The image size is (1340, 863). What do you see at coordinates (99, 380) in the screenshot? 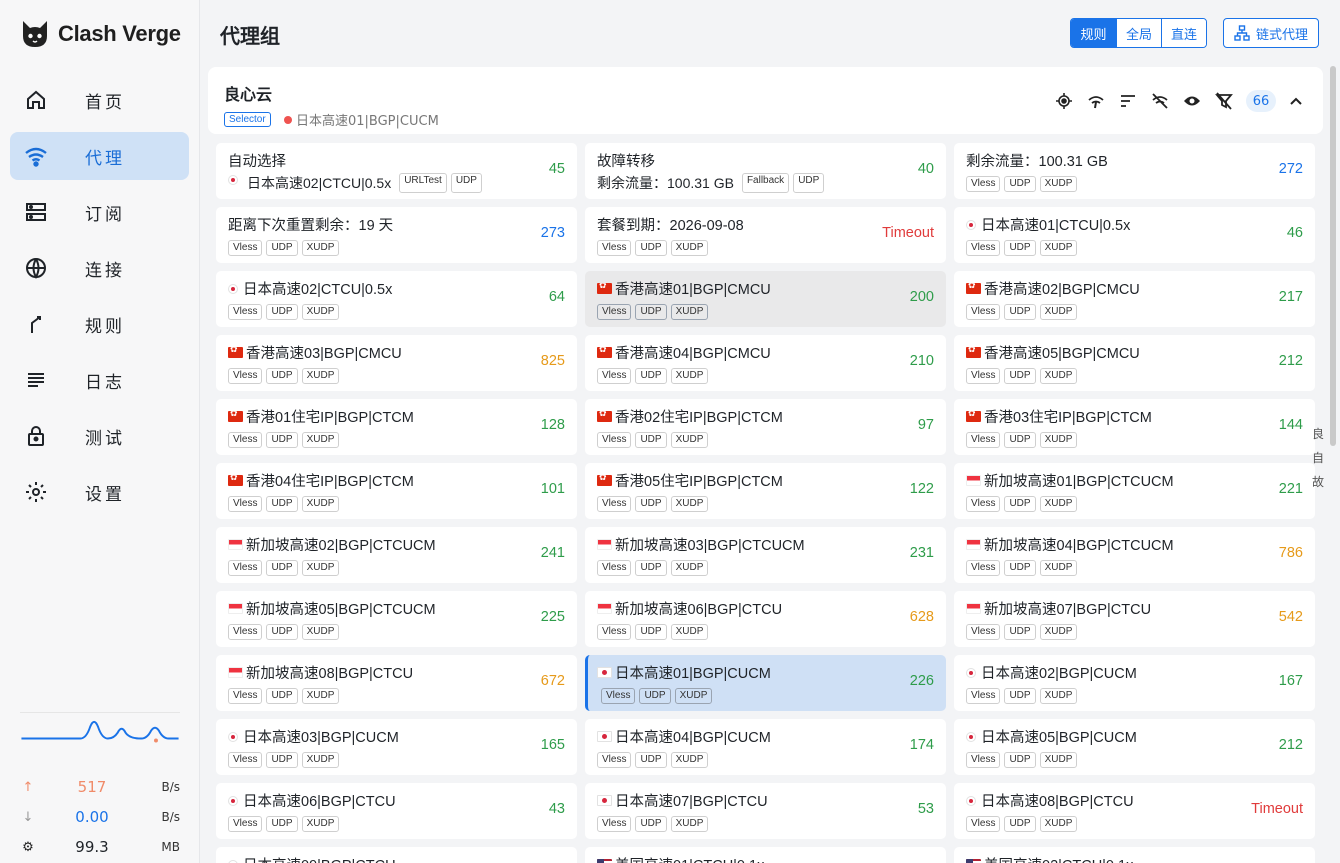
I see `nav-item-list: 日志` at bounding box center [99, 380].